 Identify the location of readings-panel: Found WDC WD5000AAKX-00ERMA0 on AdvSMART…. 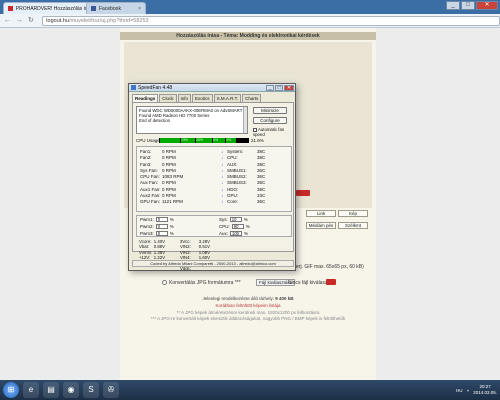
(213, 186).